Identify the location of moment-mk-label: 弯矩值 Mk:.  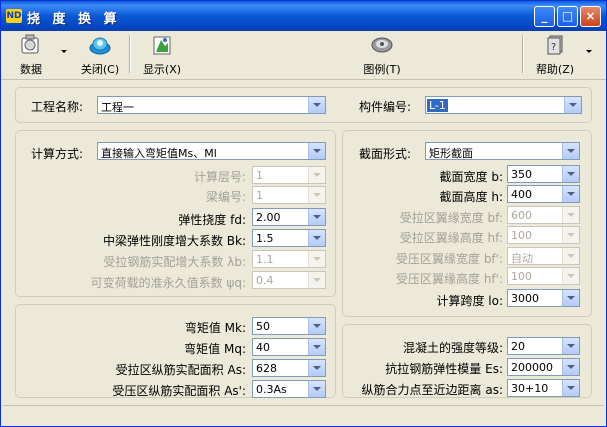
(215, 328).